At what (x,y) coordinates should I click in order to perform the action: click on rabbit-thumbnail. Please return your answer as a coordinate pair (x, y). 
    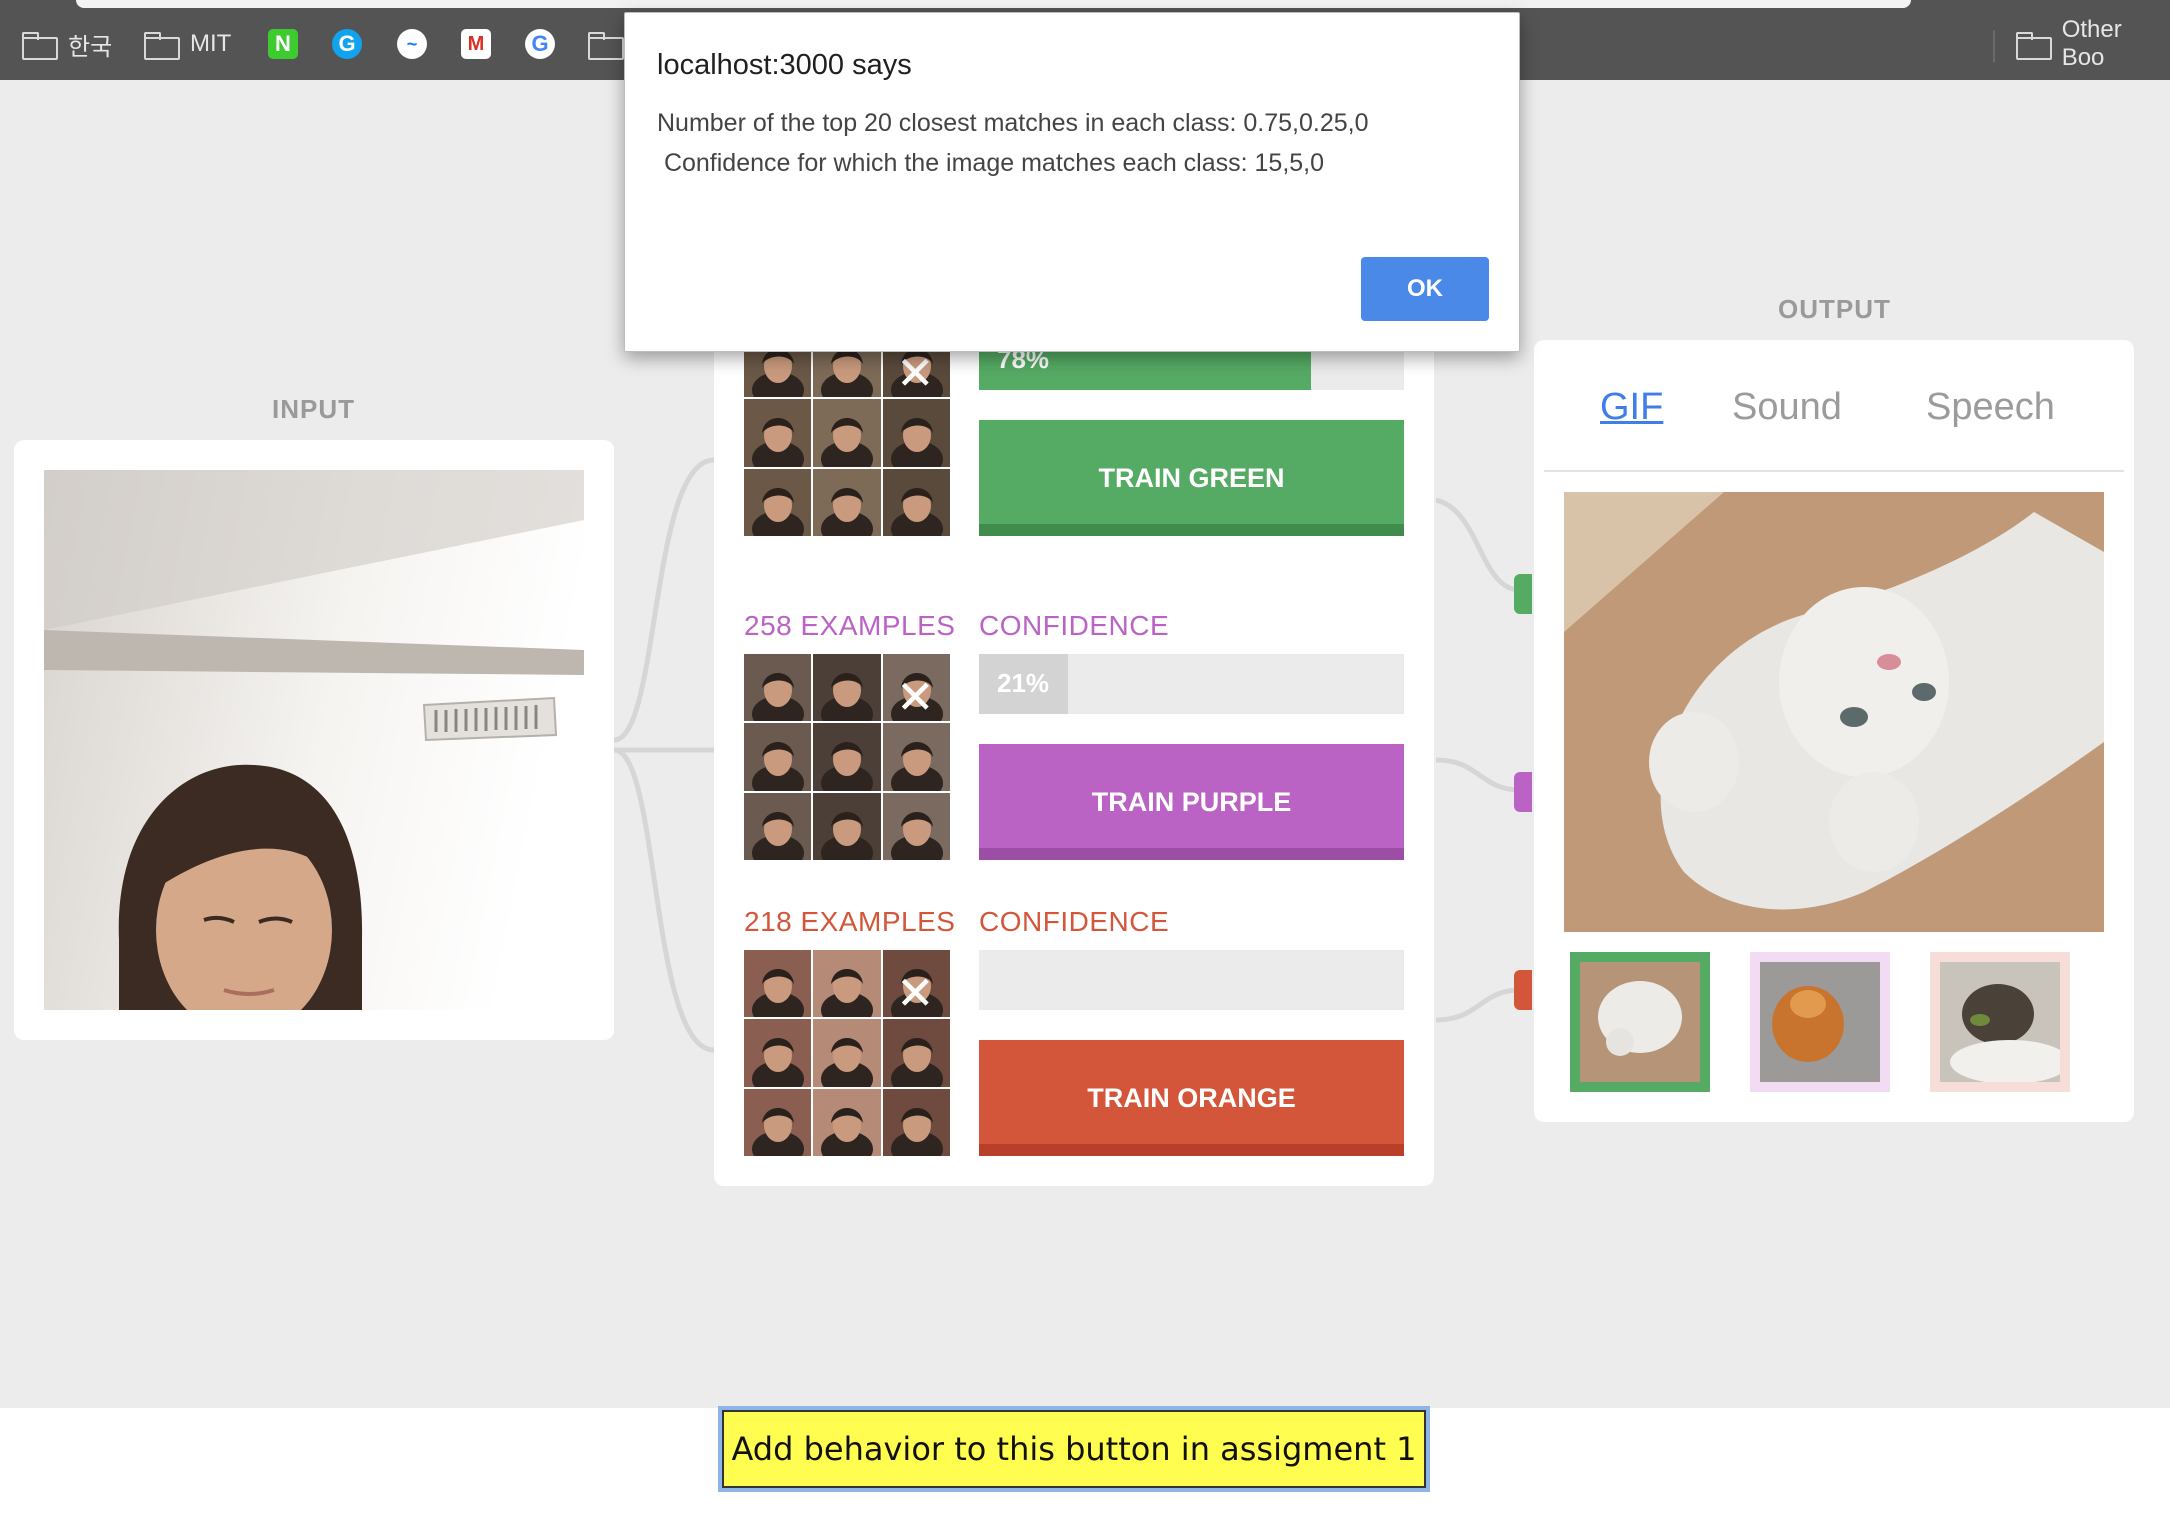
    Looking at the image, I should click on (2000, 1022).